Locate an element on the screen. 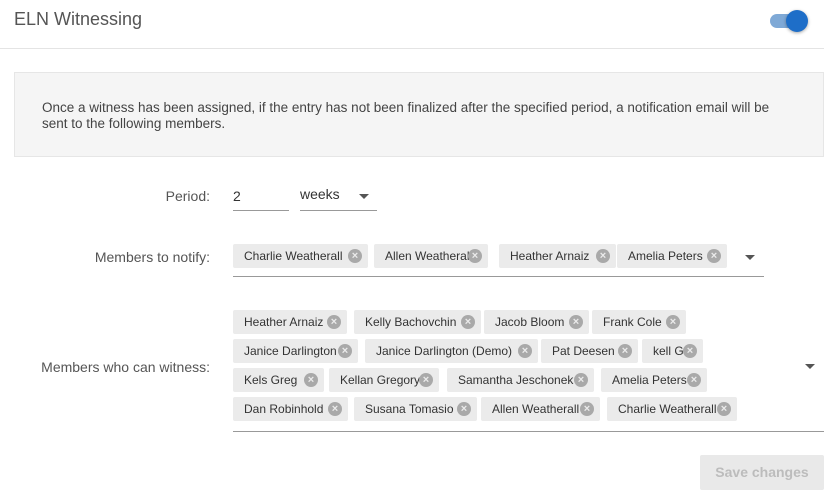 The image size is (838, 503). member-chip: Kels Greg × is located at coordinates (278, 380).